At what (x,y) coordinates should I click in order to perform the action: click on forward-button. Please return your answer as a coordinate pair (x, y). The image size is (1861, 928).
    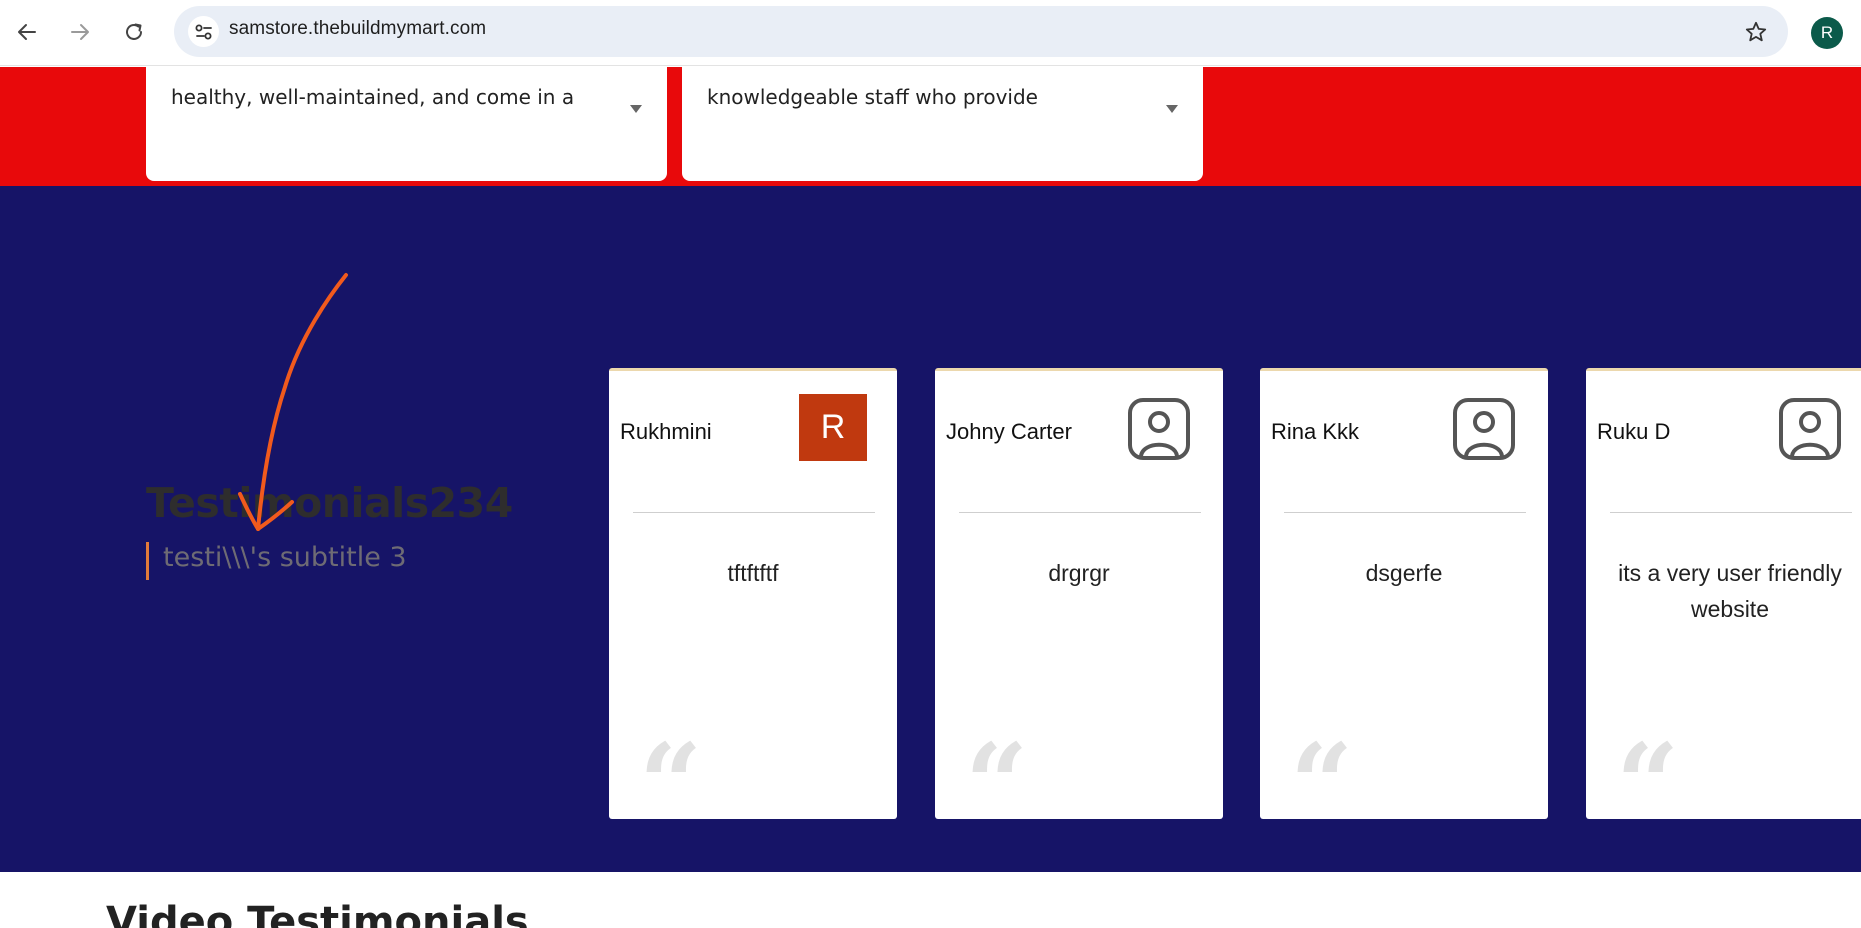
    Looking at the image, I should click on (80, 32).